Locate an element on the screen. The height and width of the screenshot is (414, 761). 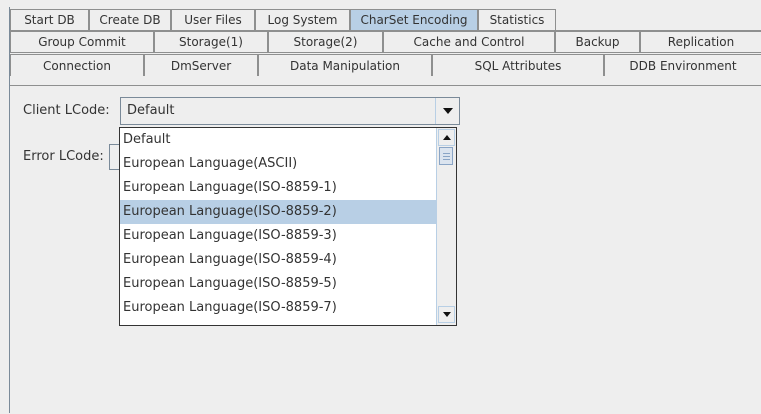
tab-statistics: Statistics is located at coordinates (517, 19).